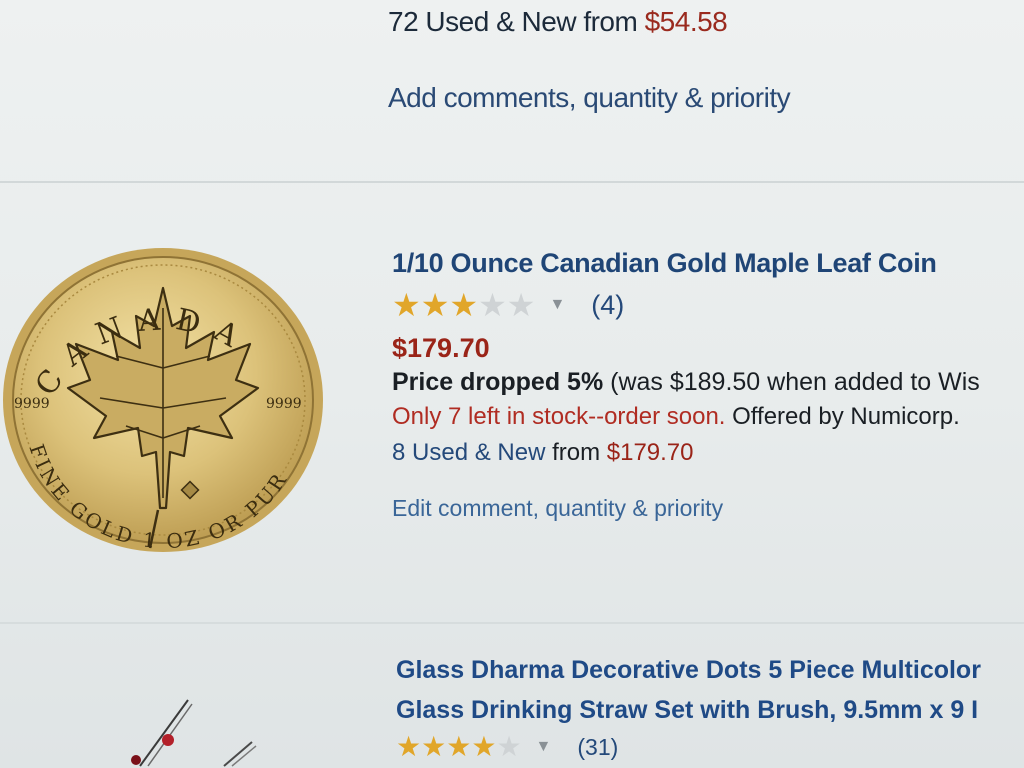 The height and width of the screenshot is (768, 1024). What do you see at coordinates (284, 404) in the screenshot?
I see `coin-purity-right: 9999` at bounding box center [284, 404].